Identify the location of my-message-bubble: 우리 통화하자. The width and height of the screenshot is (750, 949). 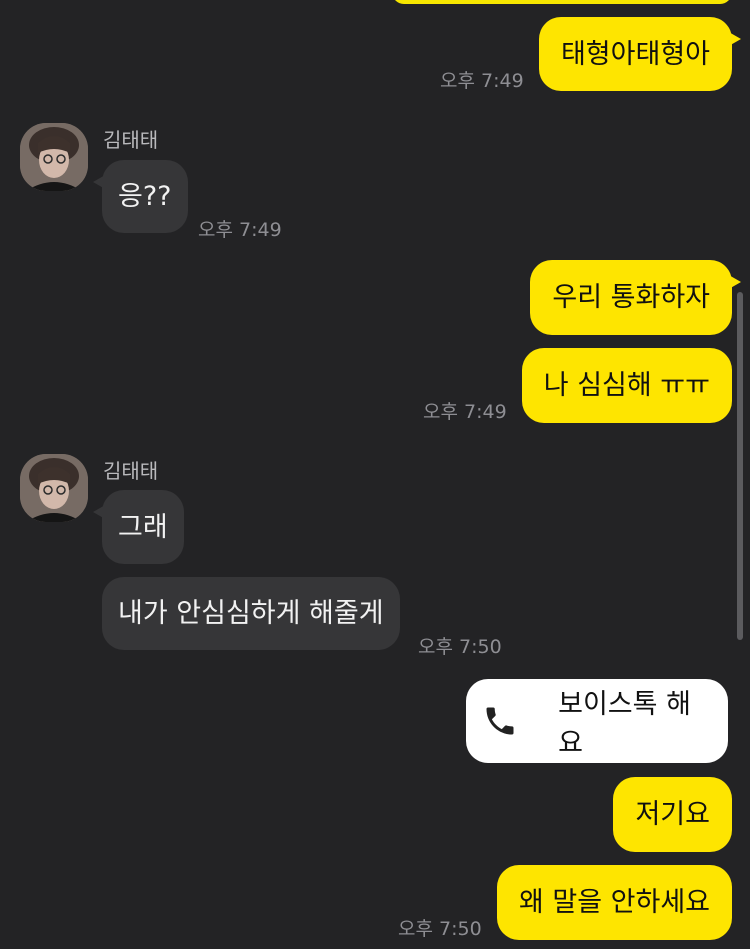
(635, 297).